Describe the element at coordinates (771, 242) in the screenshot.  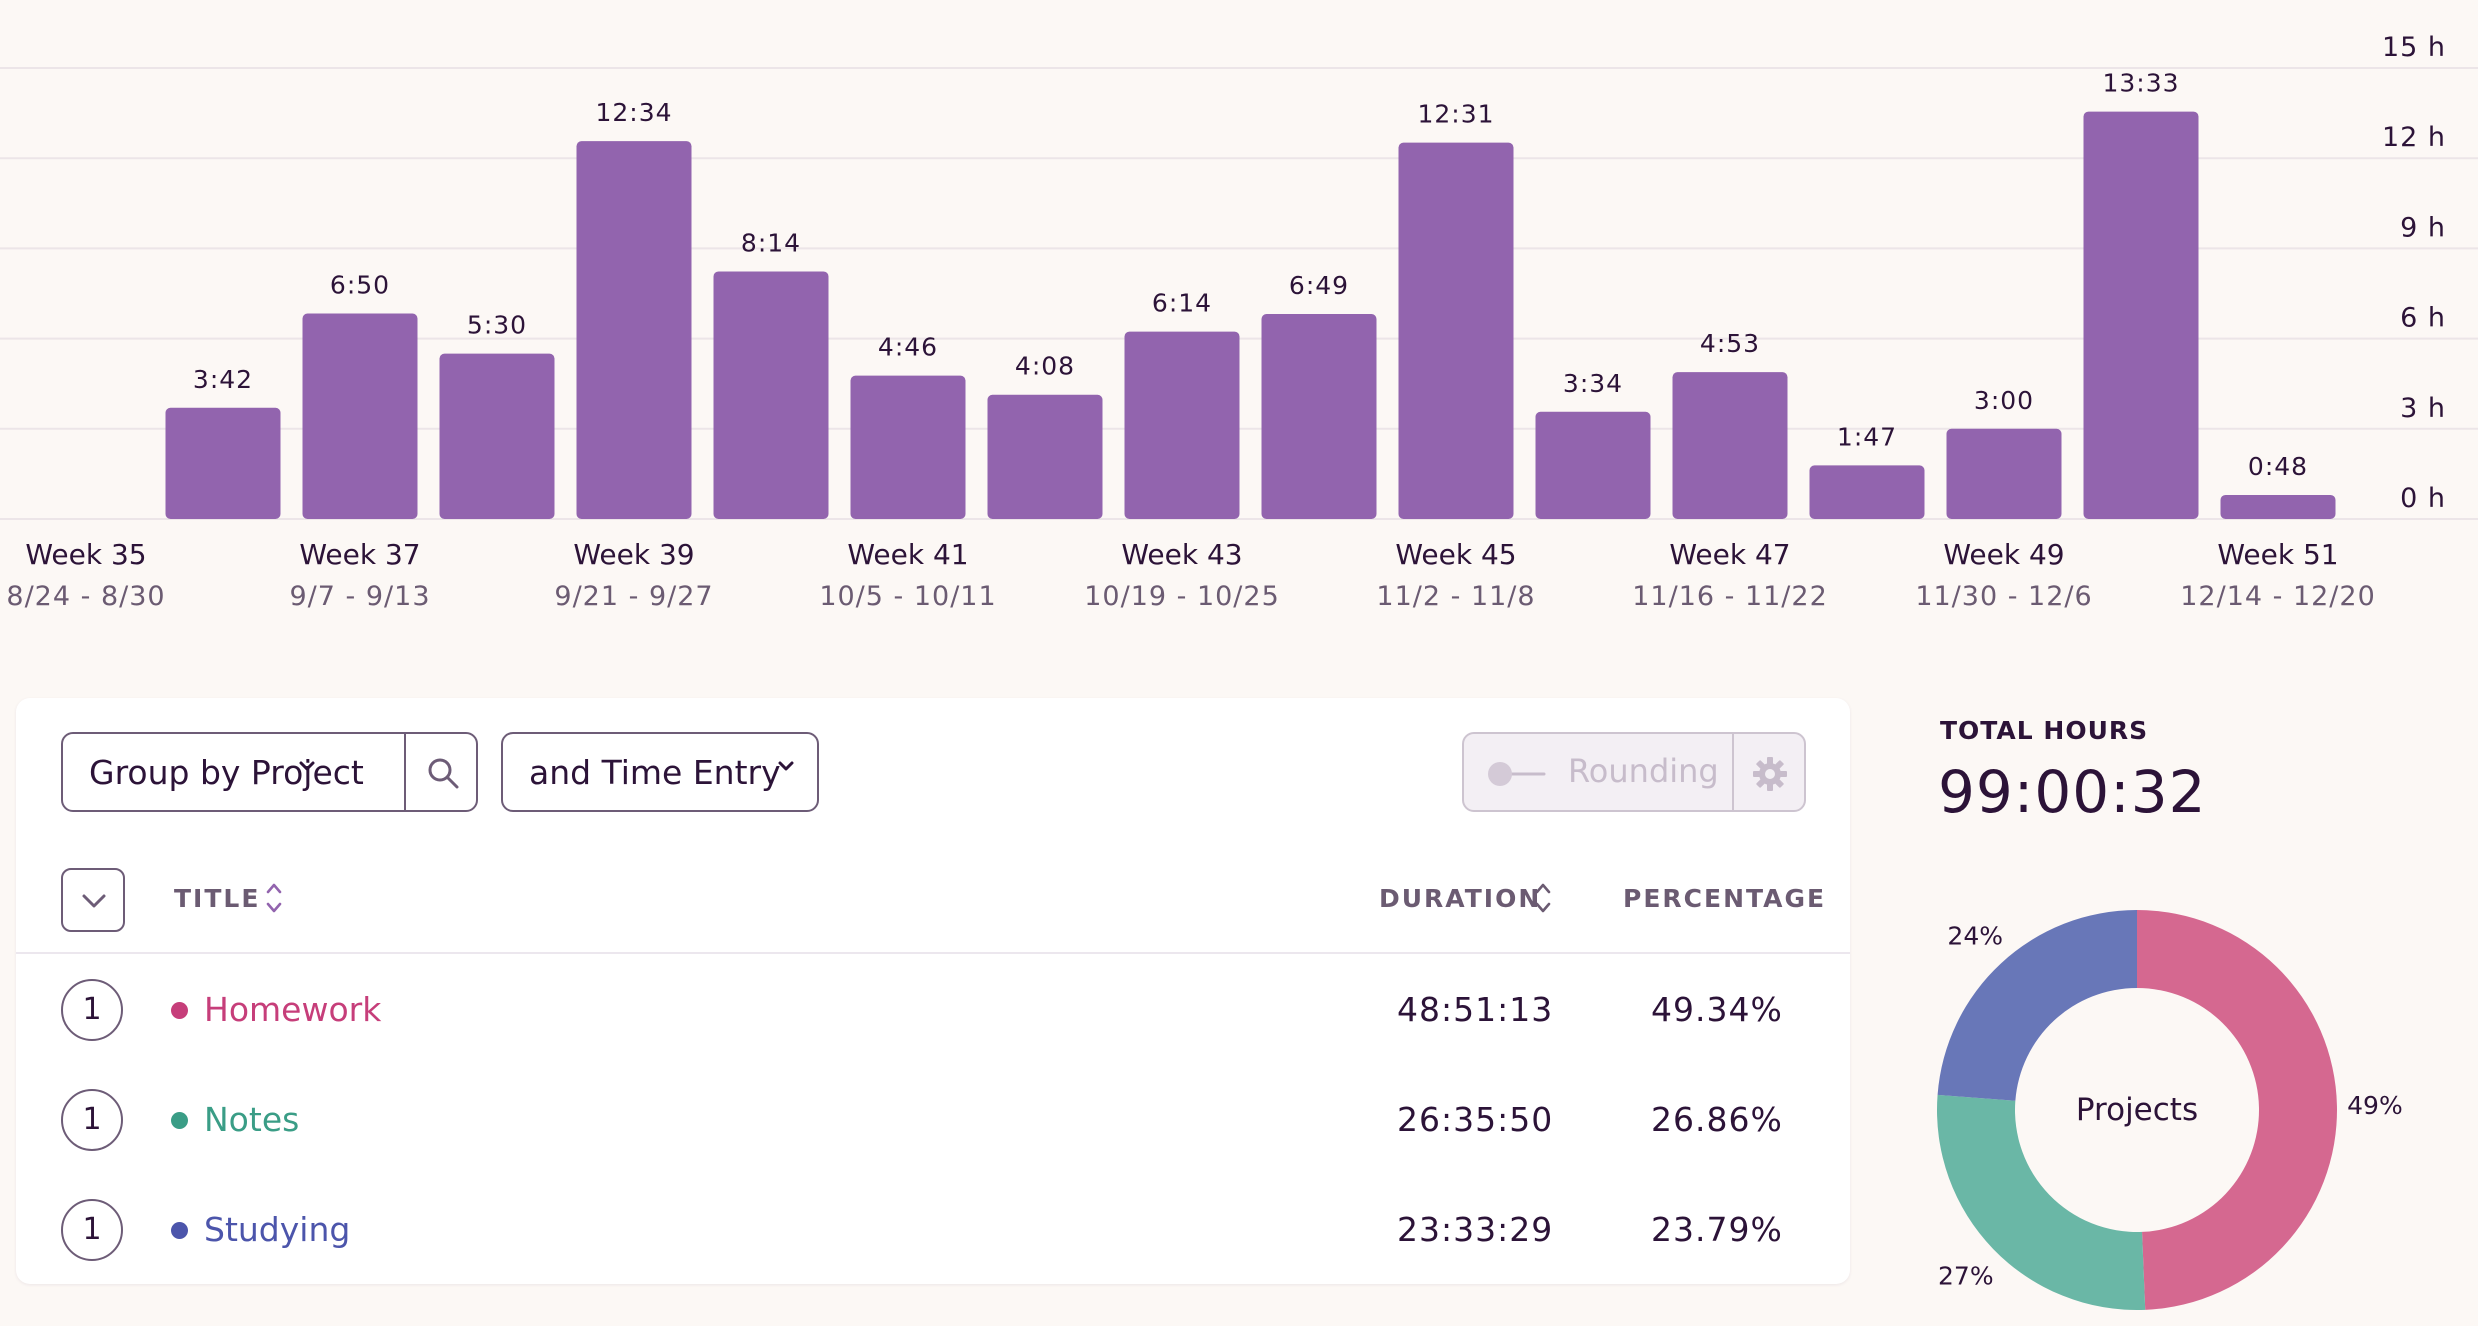
I see `bar-data-label: 8:14` at that location.